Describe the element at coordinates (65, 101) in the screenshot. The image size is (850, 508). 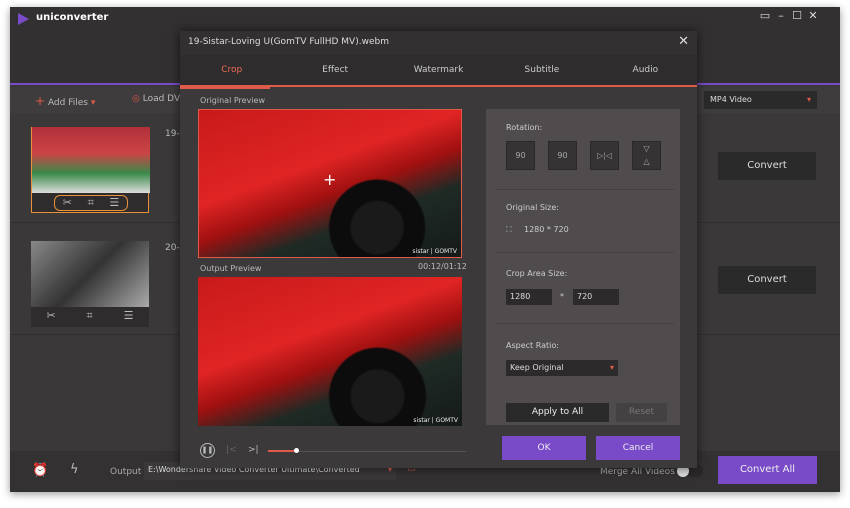
I see `add-files-button: + Add Files ▾` at that location.